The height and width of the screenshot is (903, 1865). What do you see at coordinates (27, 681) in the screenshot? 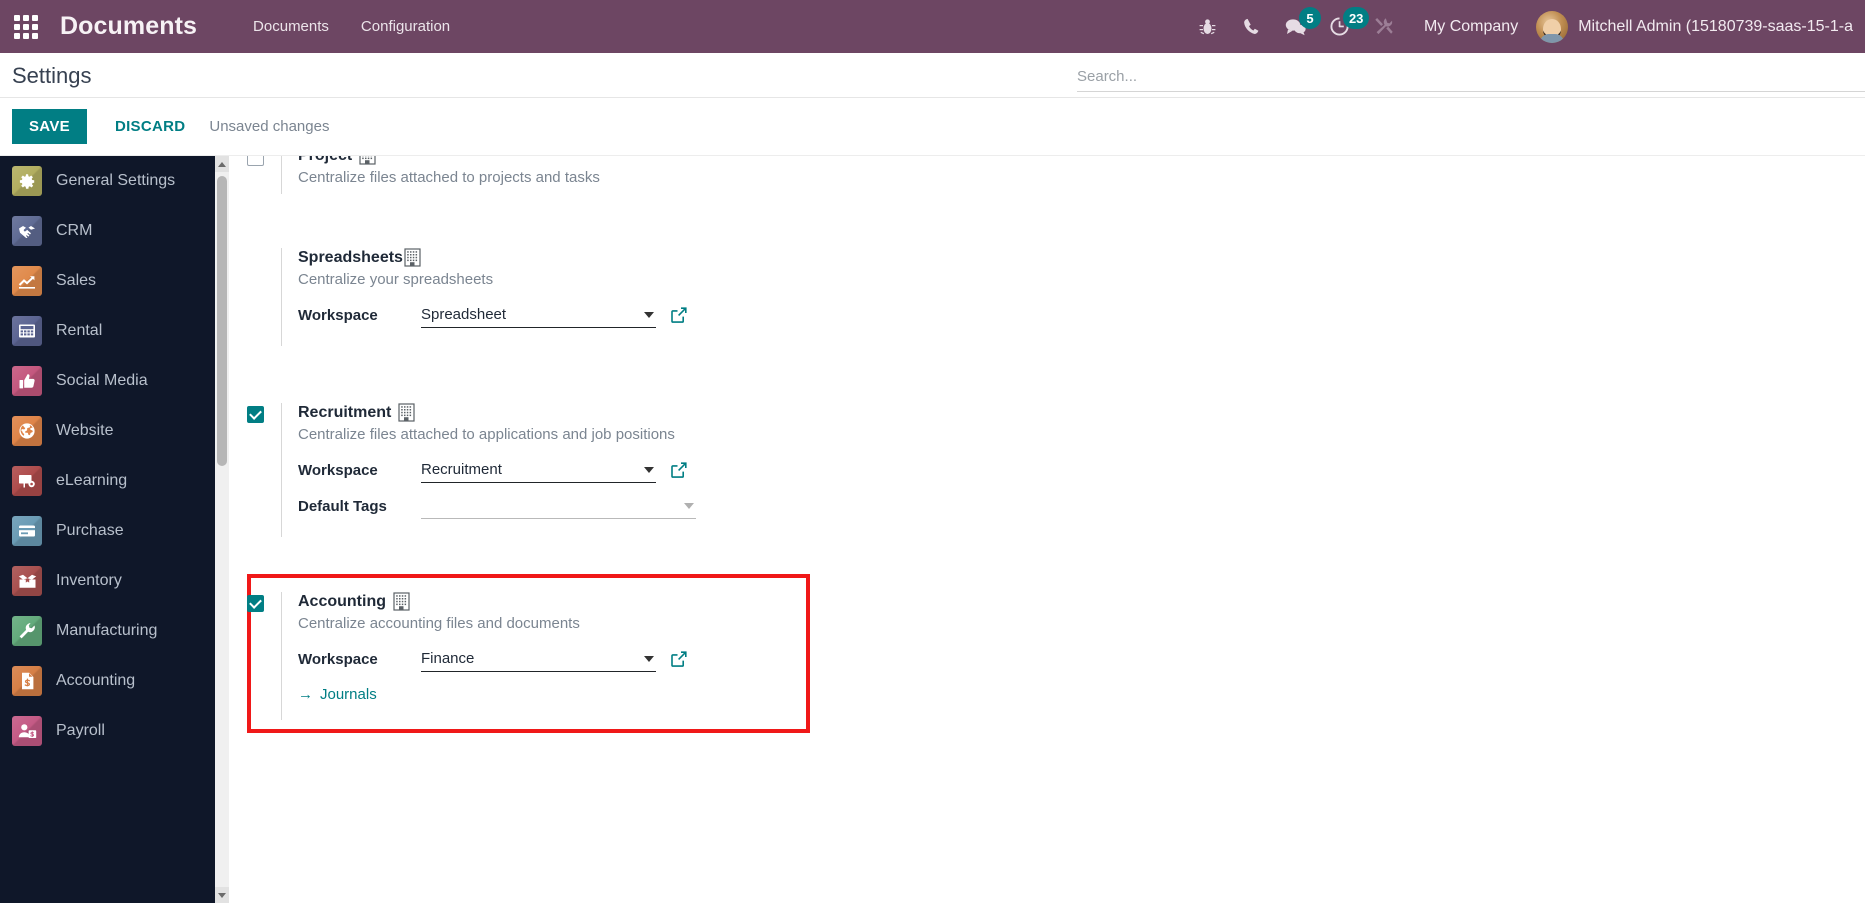
I see `invoice-dollar-icon` at bounding box center [27, 681].